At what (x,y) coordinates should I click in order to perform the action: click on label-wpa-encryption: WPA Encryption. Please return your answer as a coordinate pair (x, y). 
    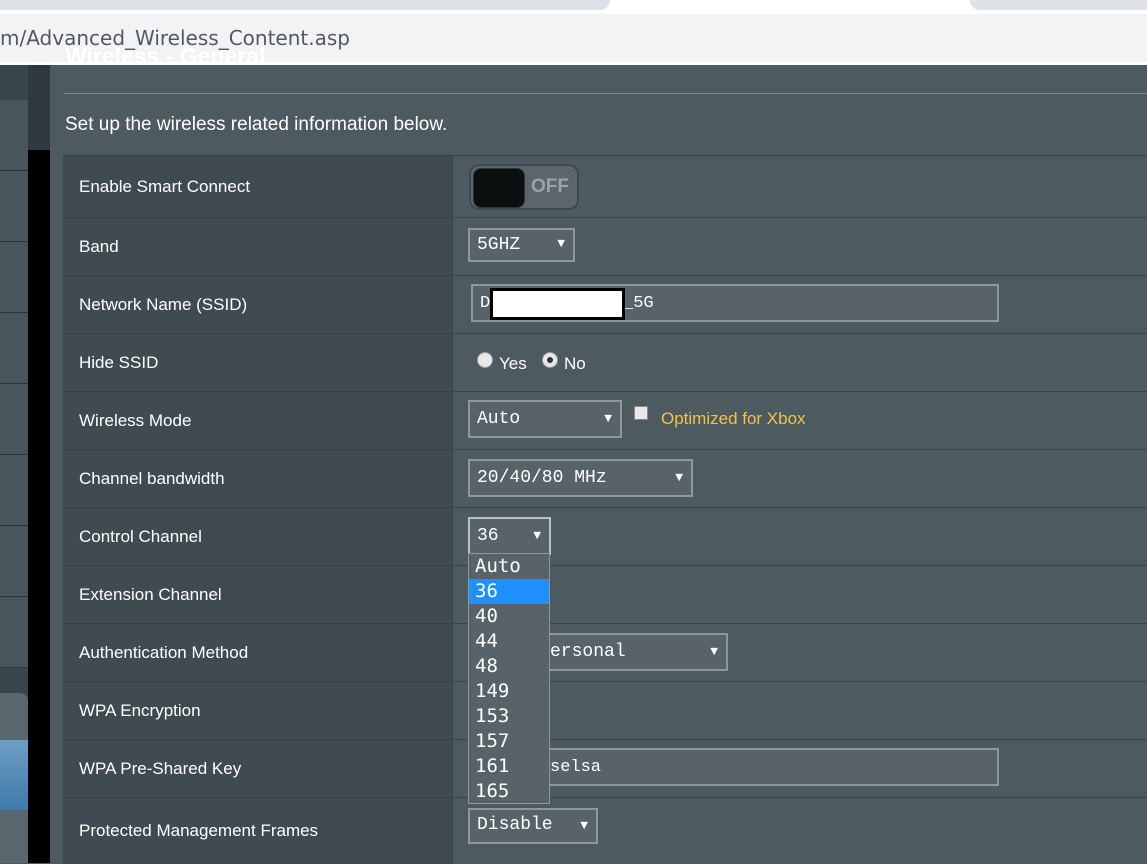
    Looking at the image, I should click on (140, 710).